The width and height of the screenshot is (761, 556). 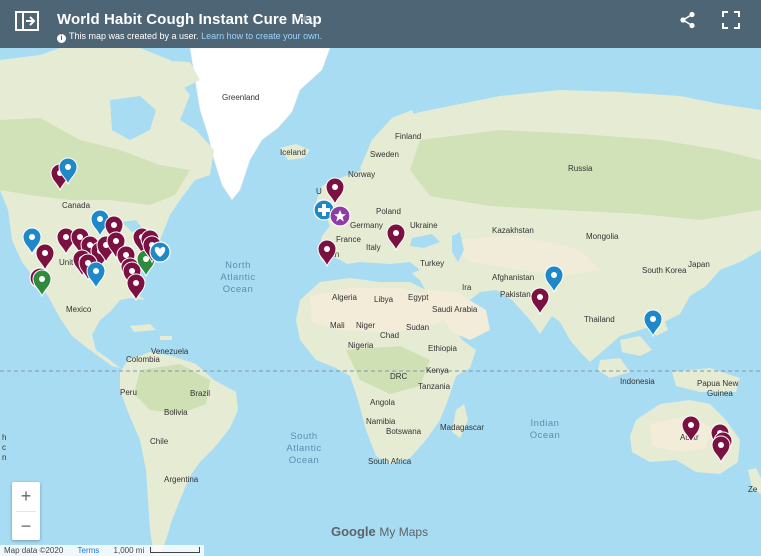 What do you see at coordinates (388, 211) in the screenshot?
I see `label-poland: Poland` at bounding box center [388, 211].